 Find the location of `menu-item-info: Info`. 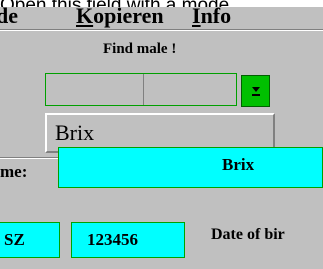

menu-item-info: Info is located at coordinates (211, 18).